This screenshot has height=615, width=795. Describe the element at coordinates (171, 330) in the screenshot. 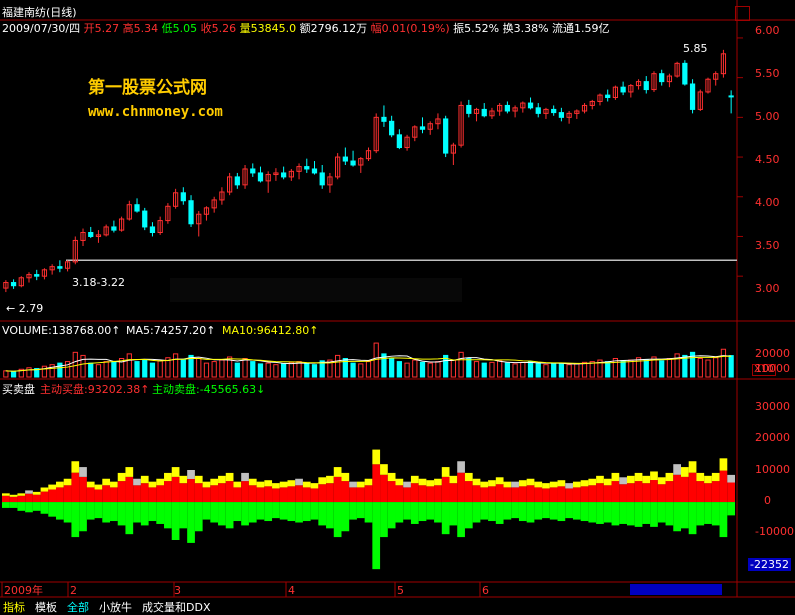

I see `volume-ma5: MA5:74257.20↑` at that location.